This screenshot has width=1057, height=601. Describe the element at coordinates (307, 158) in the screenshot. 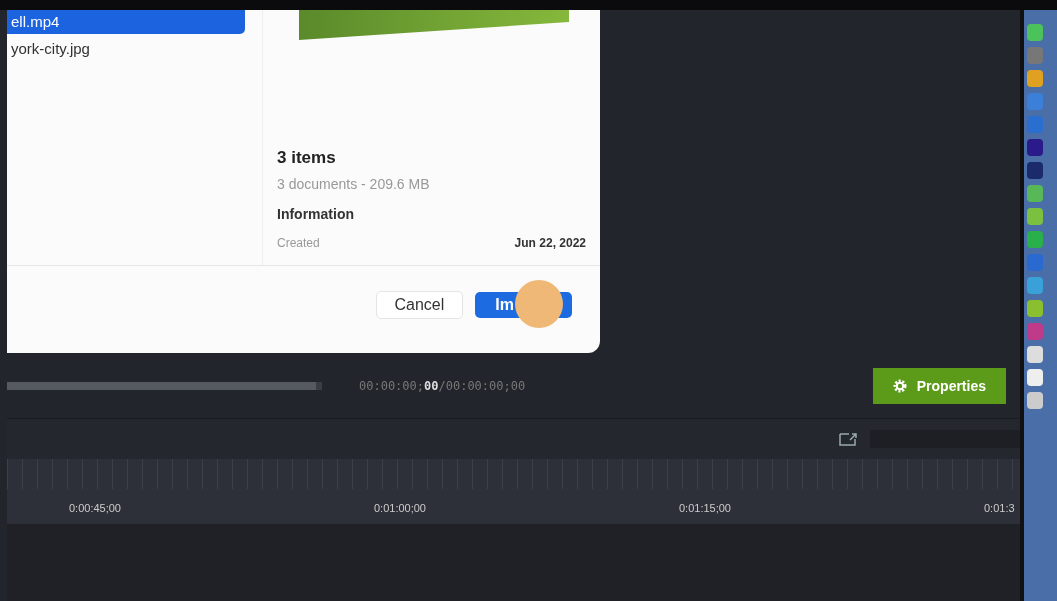

I see `preview-title: 3 items` at that location.